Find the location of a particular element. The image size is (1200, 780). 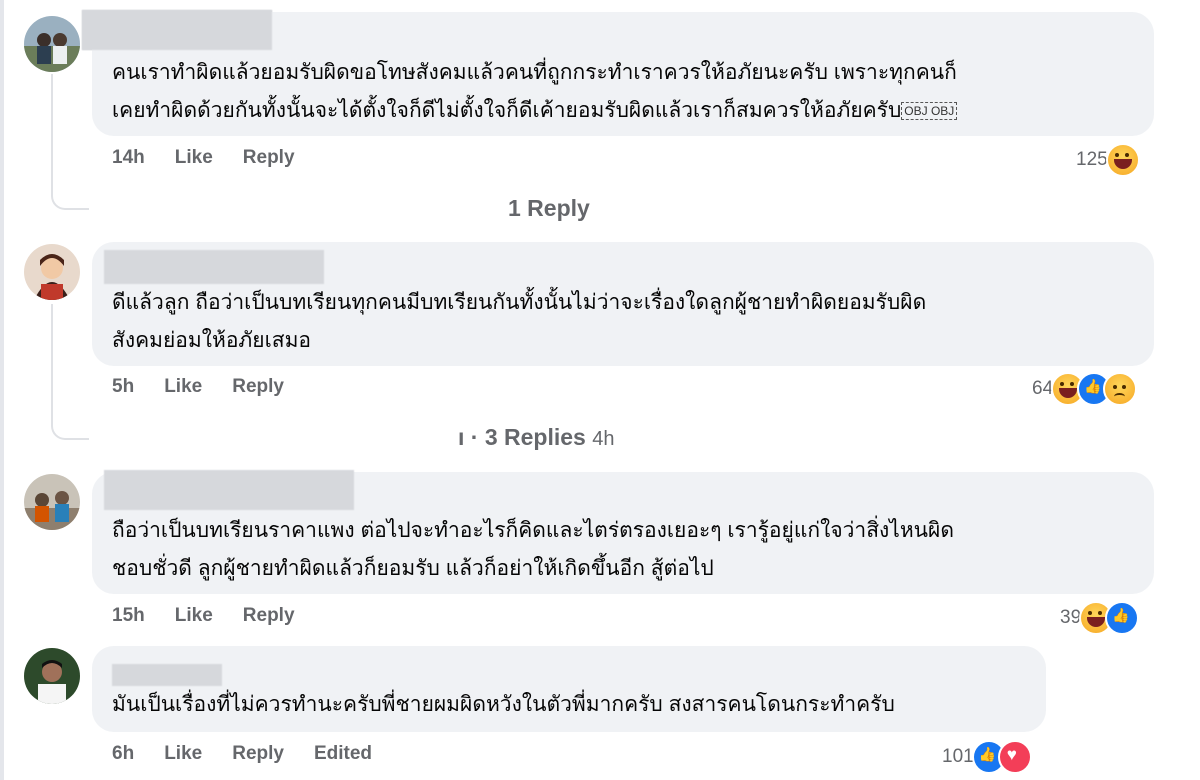

comment-text-line: สังคมย่อมให้อภัยเสมอ is located at coordinates (212, 340).